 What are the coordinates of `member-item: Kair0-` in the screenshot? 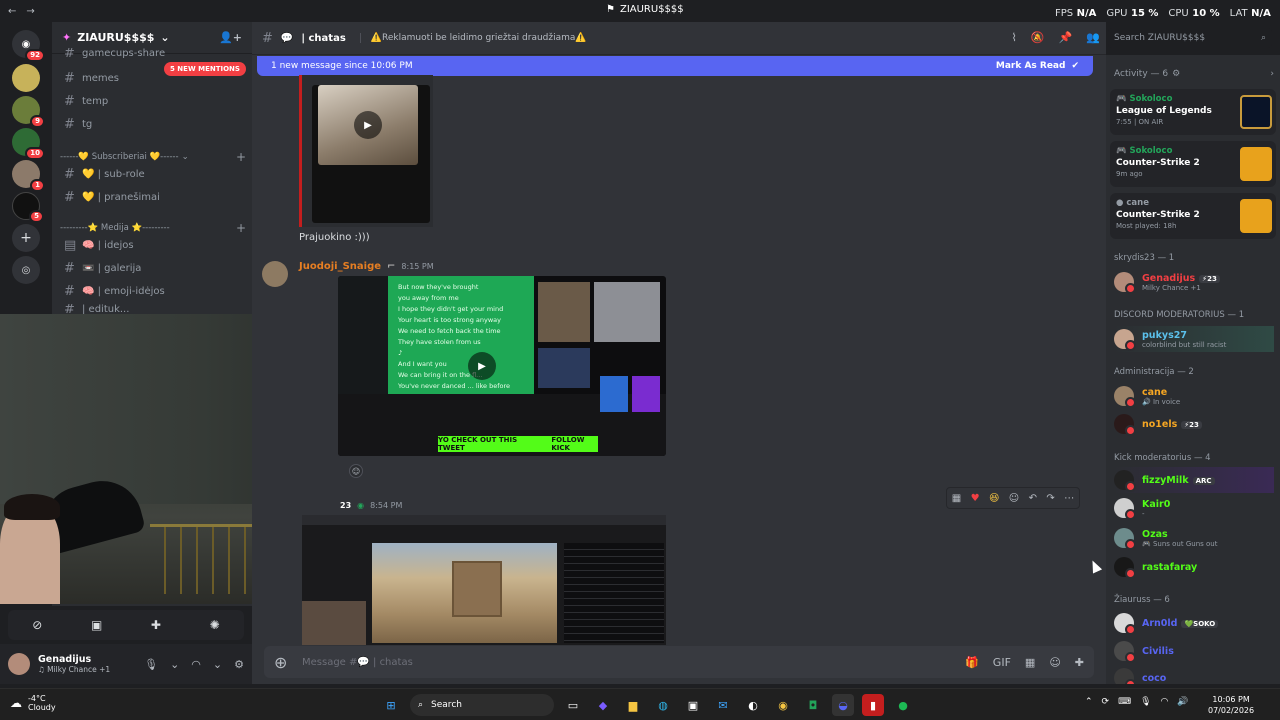 It's located at (1194, 508).